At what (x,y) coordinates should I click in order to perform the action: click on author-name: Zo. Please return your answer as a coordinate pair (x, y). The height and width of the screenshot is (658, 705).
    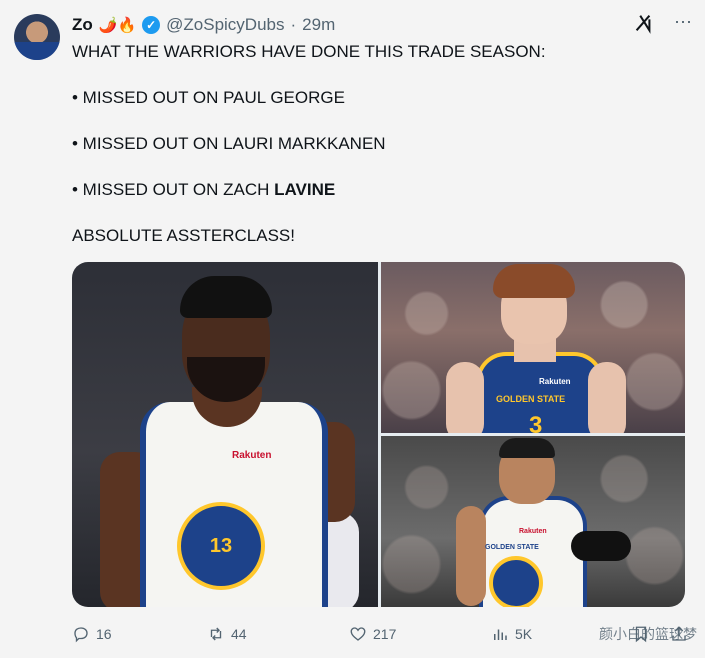
    Looking at the image, I should click on (82, 25).